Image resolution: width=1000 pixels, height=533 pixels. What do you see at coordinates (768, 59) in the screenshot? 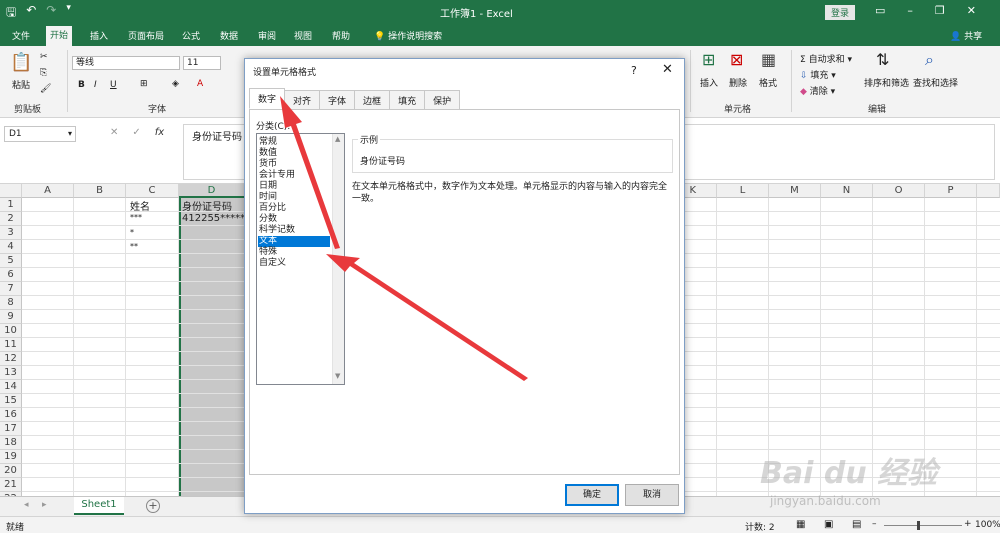
I see `format-cells-icon: ▦` at bounding box center [768, 59].